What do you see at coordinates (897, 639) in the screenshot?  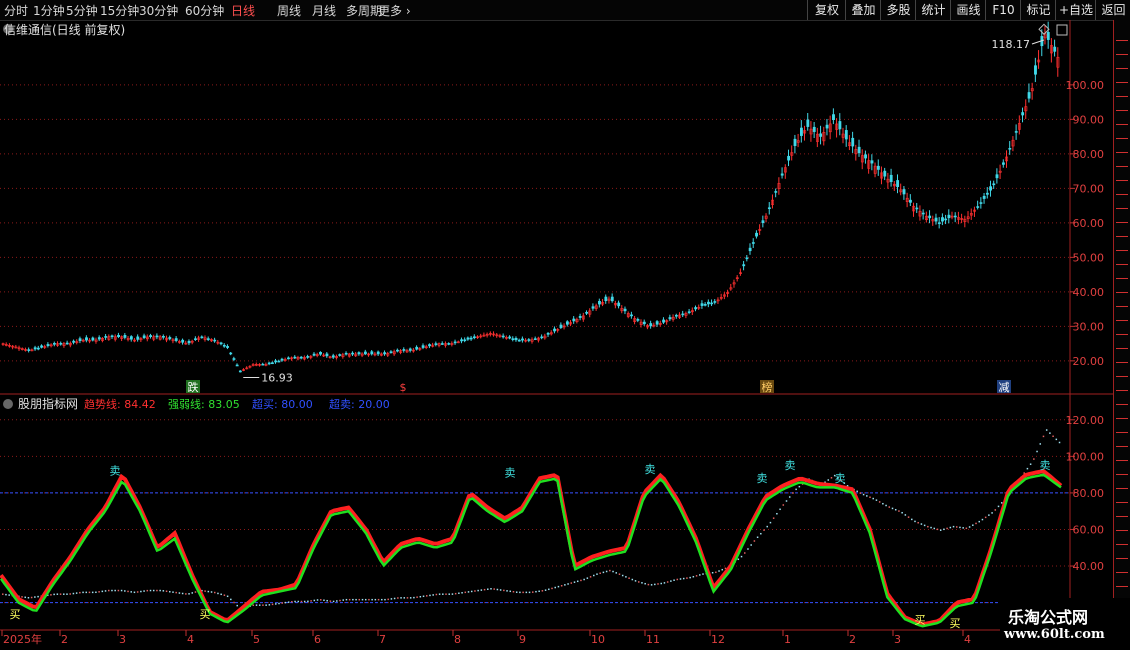 I see `x-tick-label: 3` at bounding box center [897, 639].